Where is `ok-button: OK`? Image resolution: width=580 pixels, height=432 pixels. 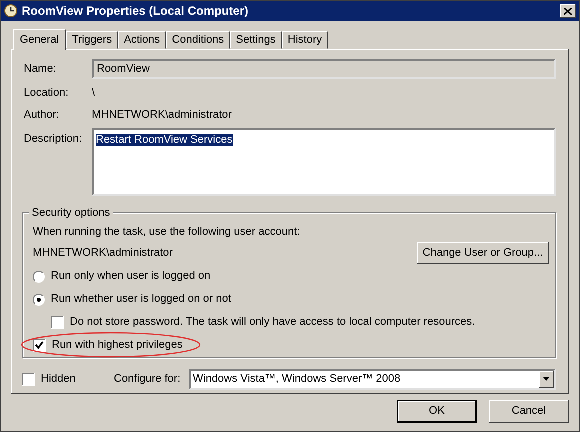 ok-button: OK is located at coordinates (437, 411).